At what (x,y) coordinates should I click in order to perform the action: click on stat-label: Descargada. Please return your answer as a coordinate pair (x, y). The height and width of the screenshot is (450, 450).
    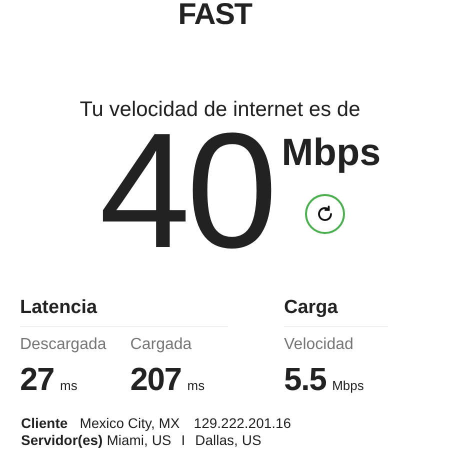
    Looking at the image, I should click on (63, 345).